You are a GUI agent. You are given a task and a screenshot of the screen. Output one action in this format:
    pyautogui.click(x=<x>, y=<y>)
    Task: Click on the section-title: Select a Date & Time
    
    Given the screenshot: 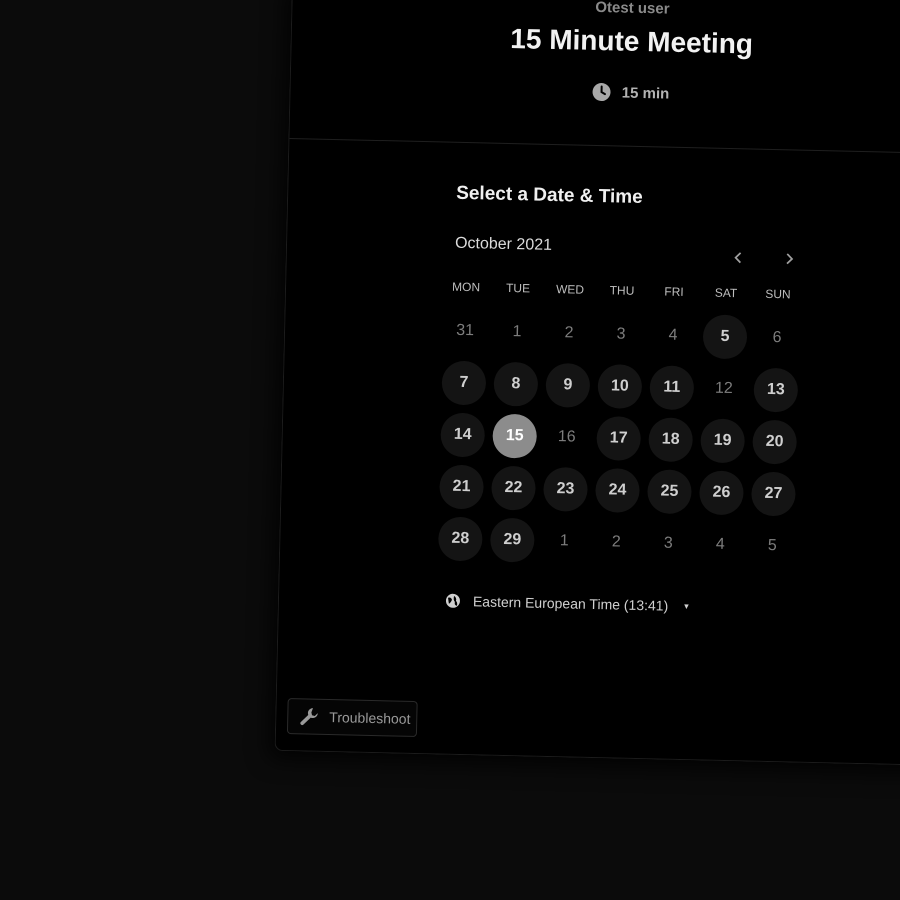 What is the action you would take?
    pyautogui.click(x=549, y=195)
    